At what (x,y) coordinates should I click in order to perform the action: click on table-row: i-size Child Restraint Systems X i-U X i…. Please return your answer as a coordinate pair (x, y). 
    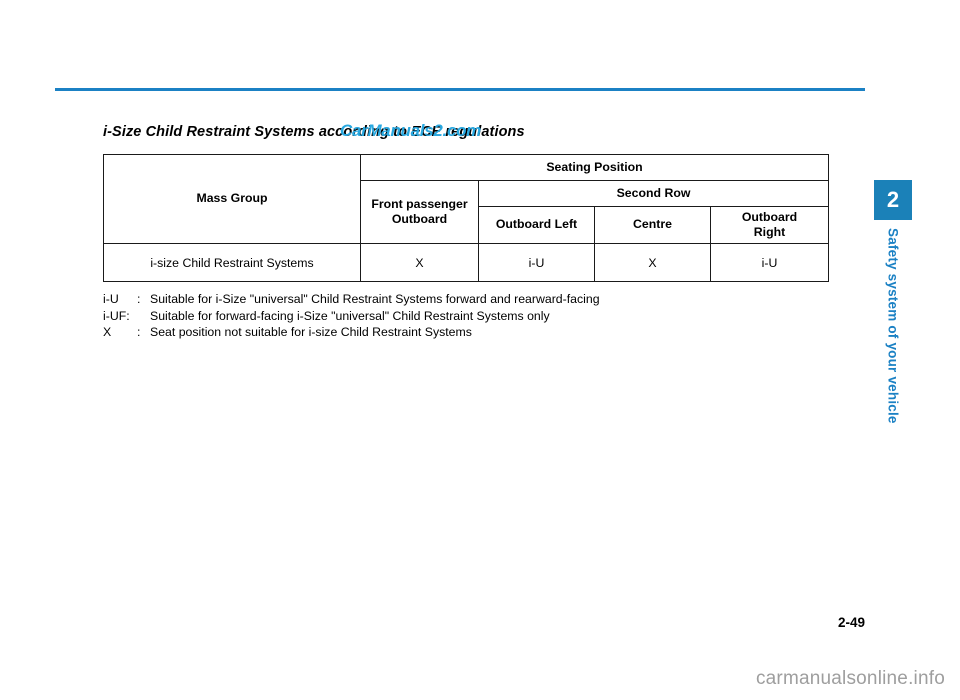
    Looking at the image, I should click on (466, 262).